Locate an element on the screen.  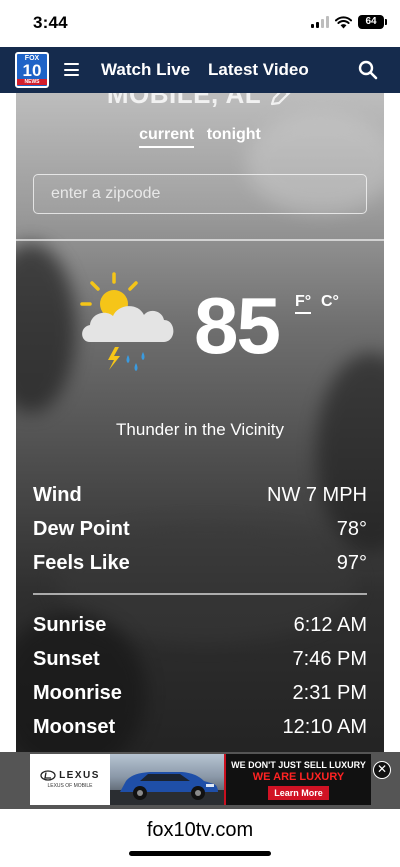
stat-value: 78° is located at coordinates (351, 528).